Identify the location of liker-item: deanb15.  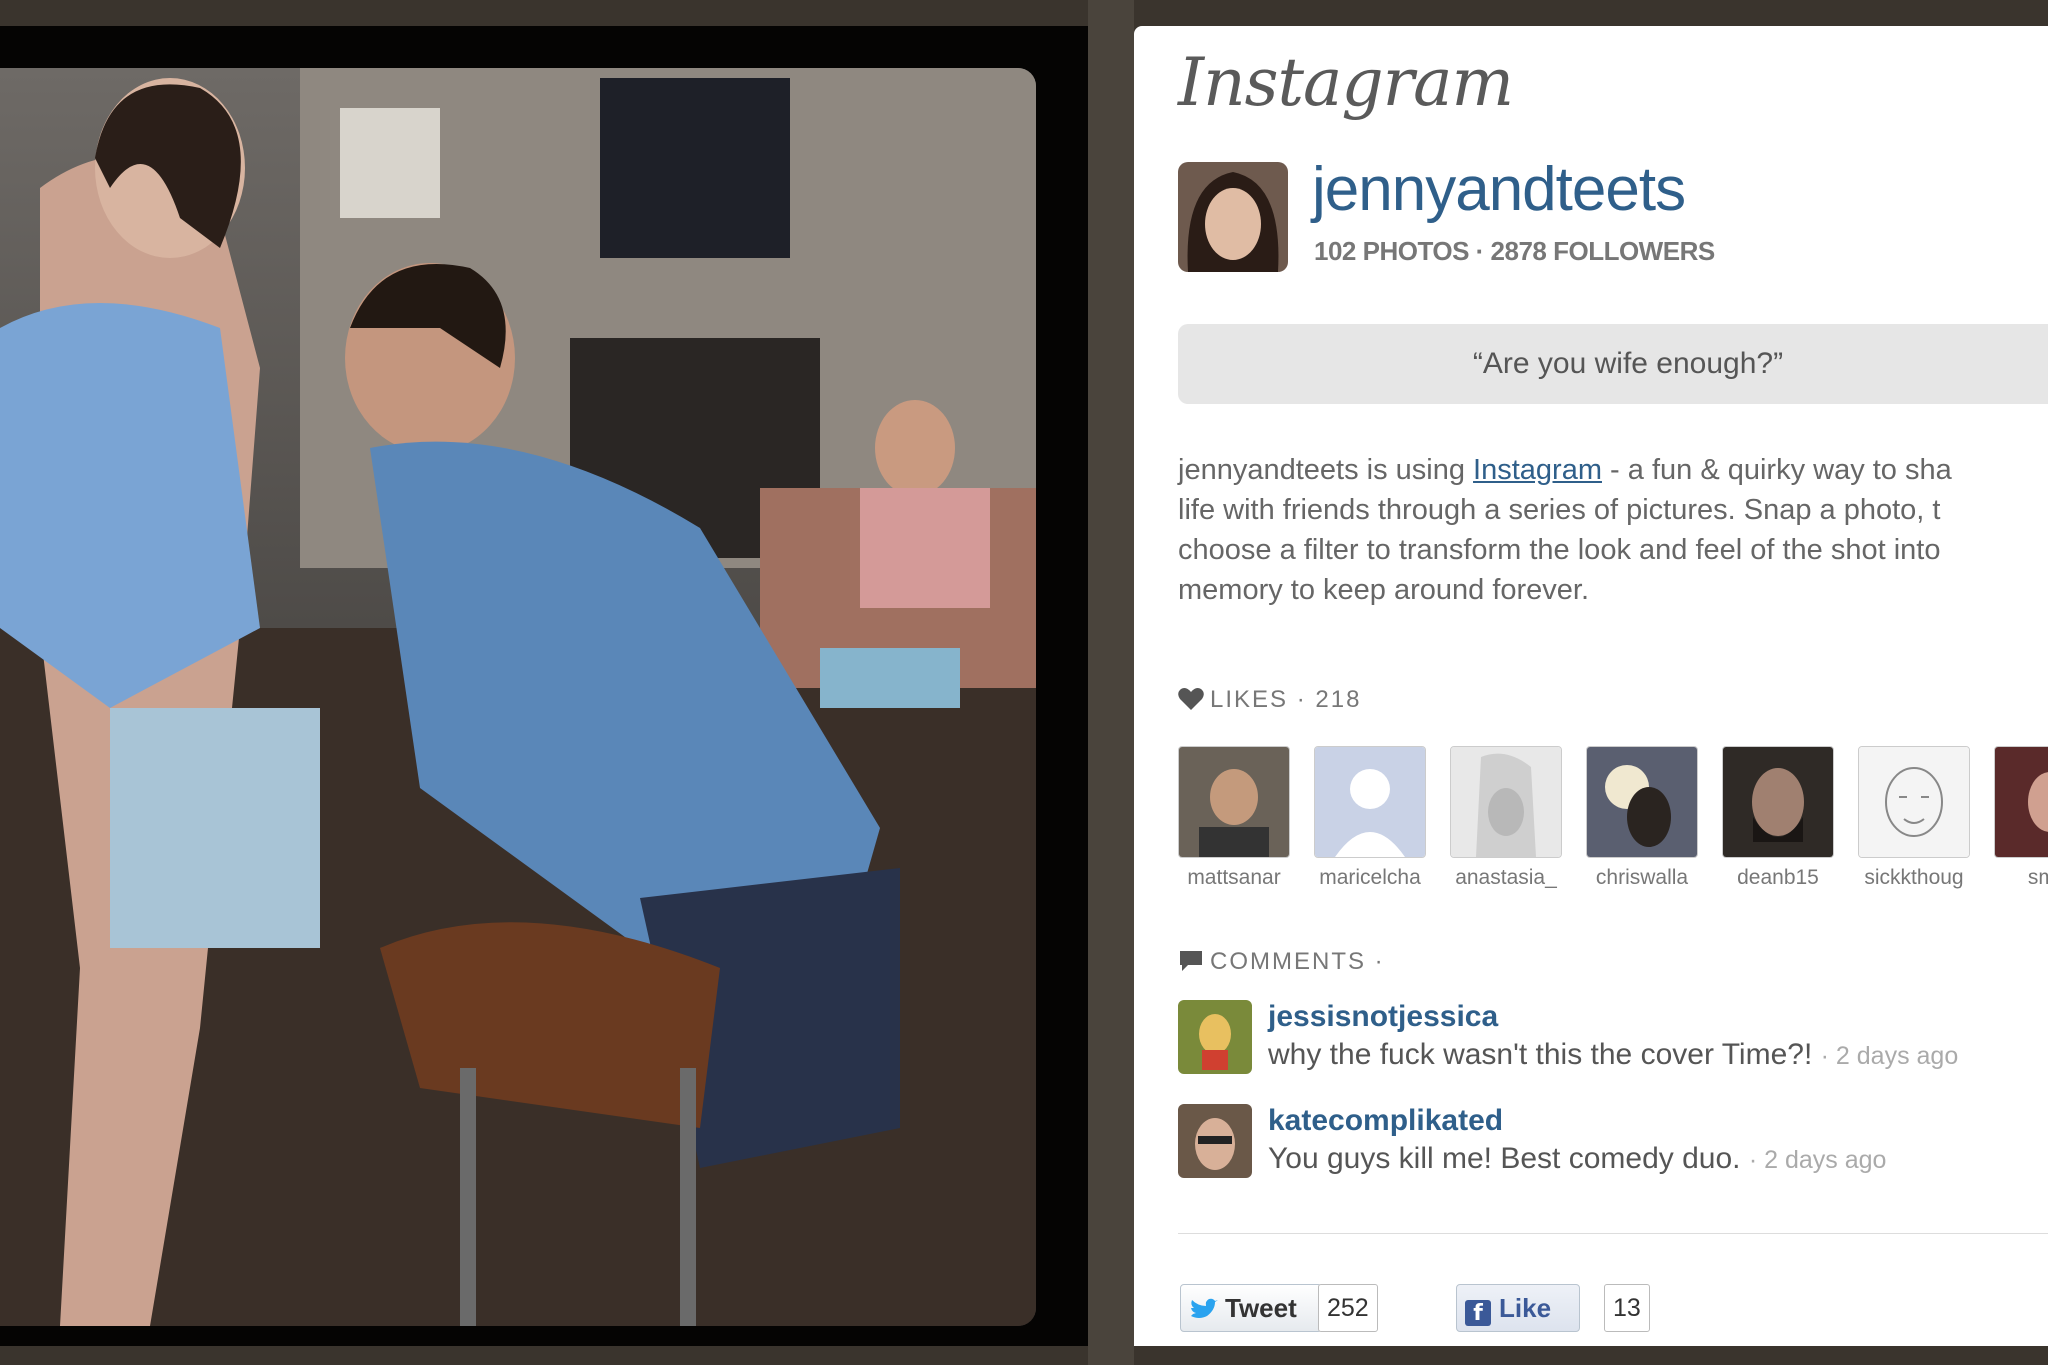
(1778, 818).